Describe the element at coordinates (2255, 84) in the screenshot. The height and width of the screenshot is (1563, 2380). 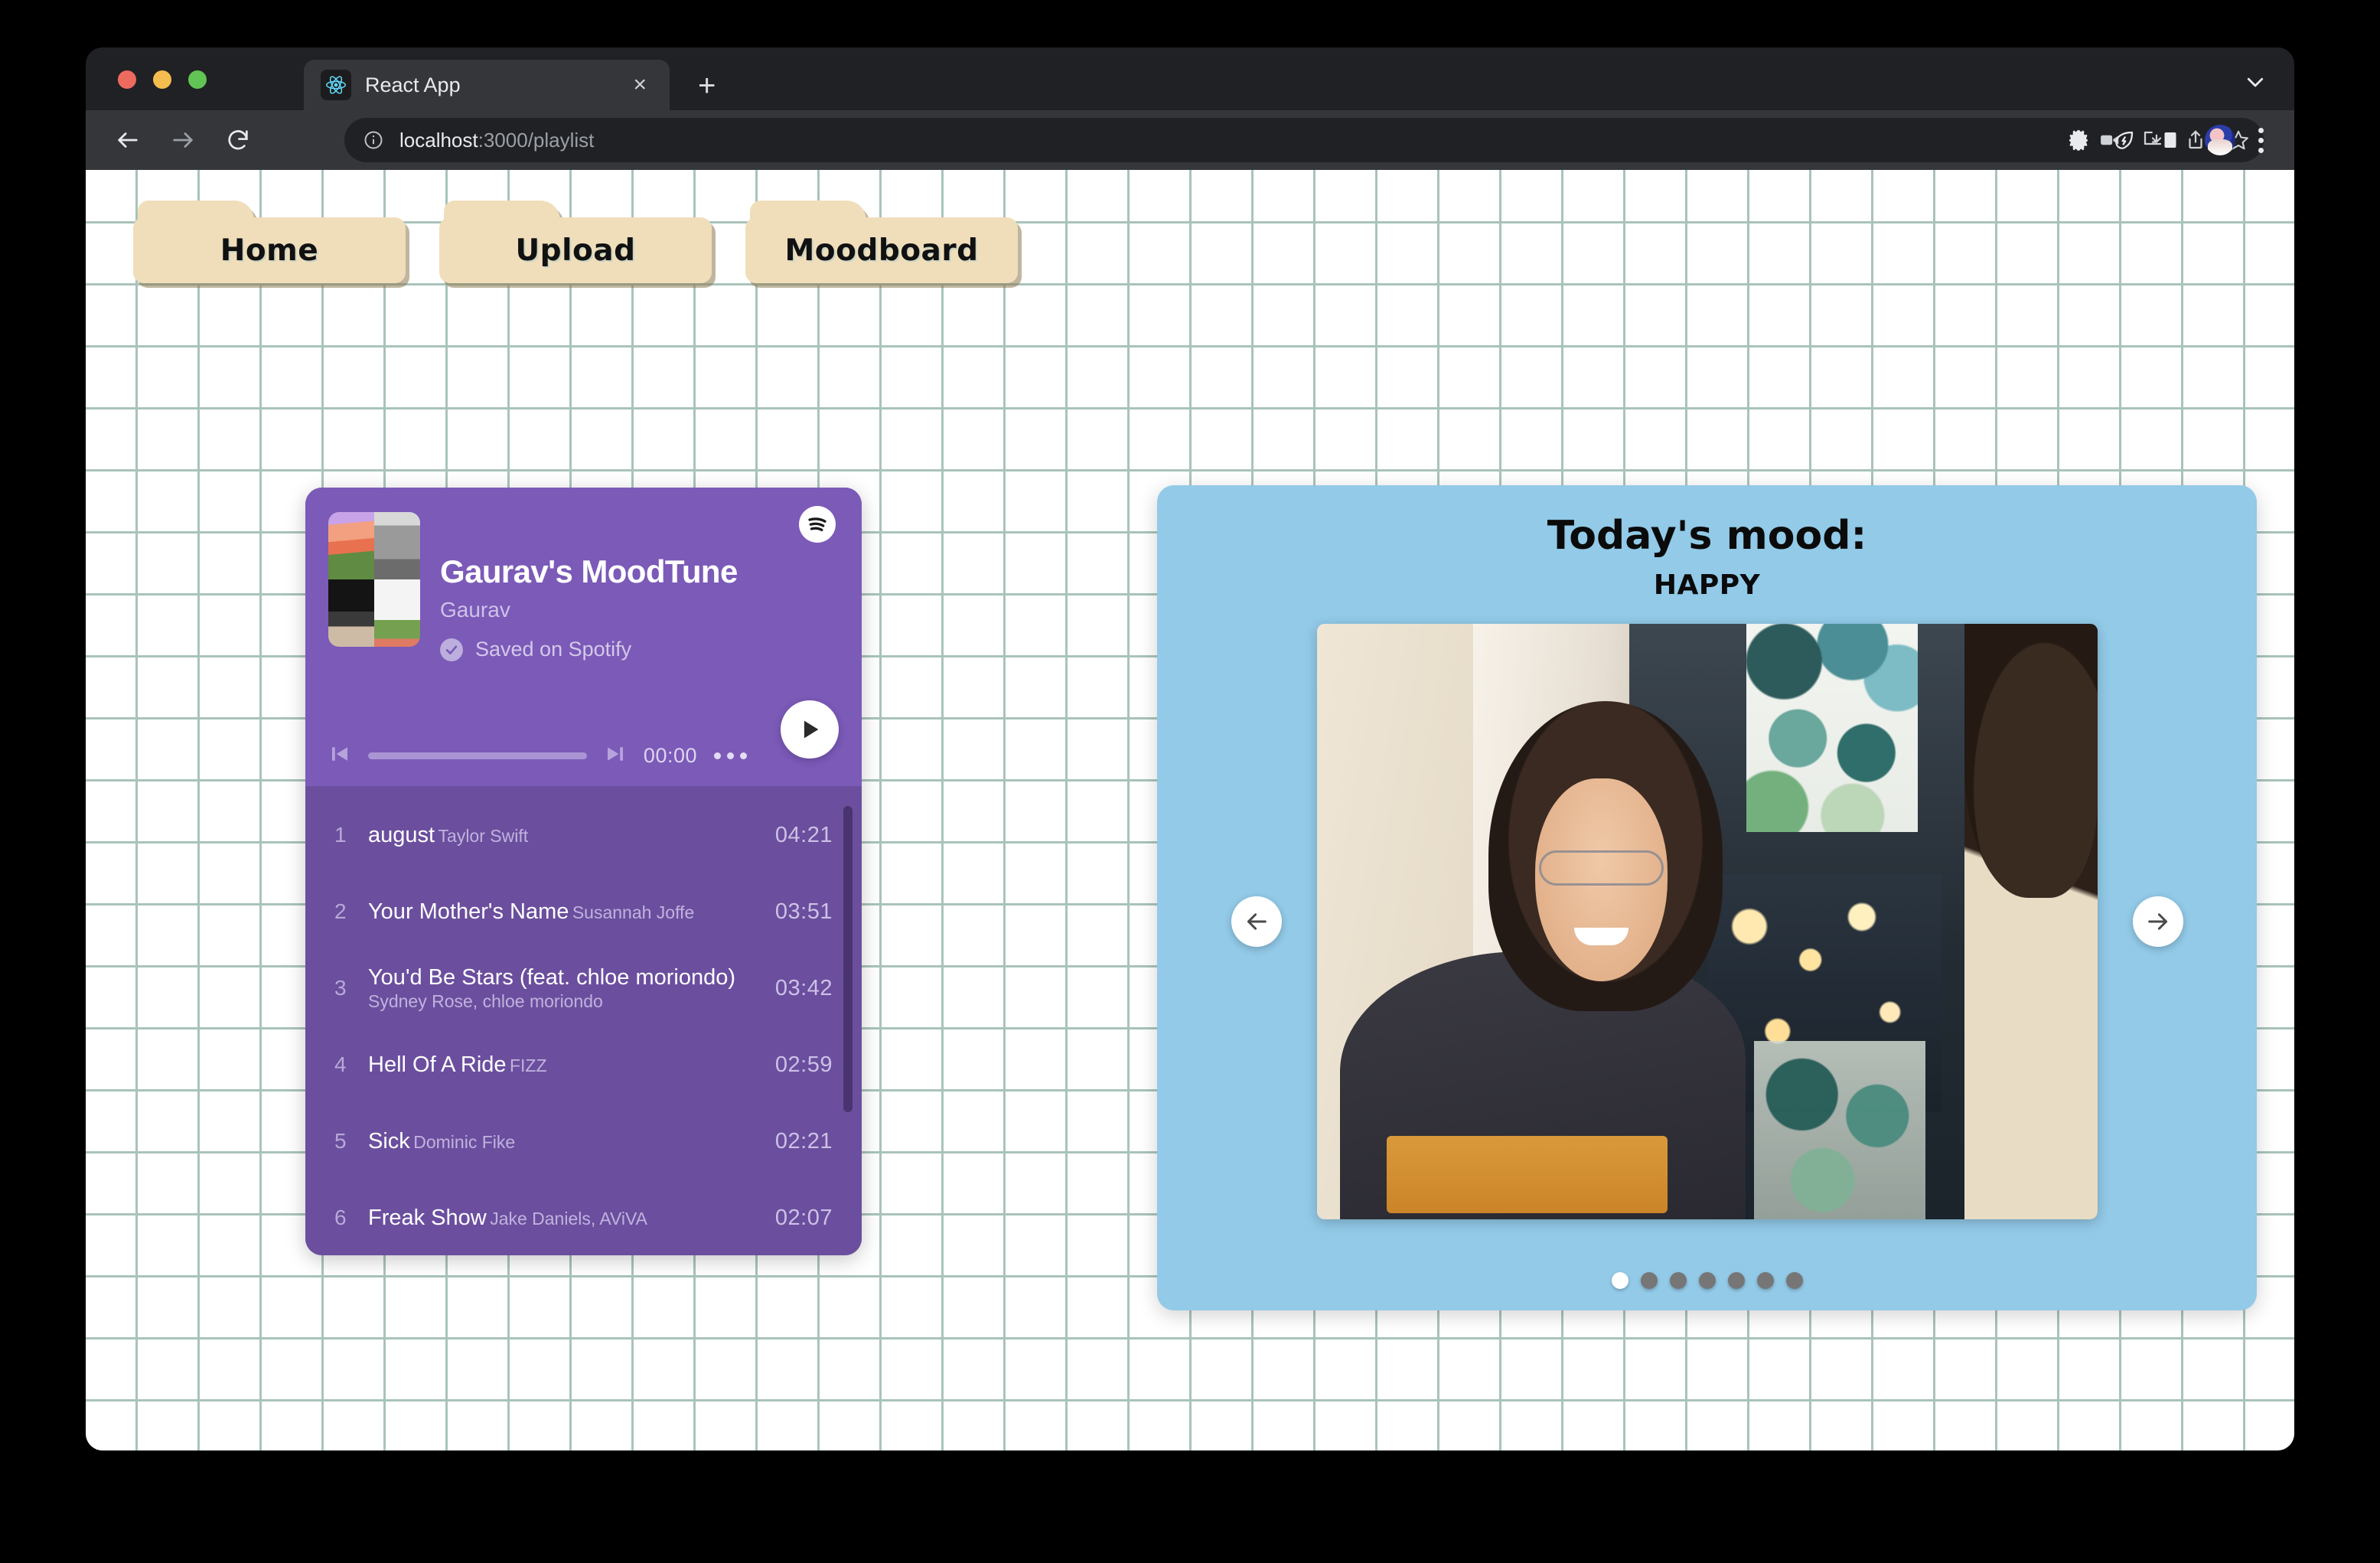
I see `chevron-down-icon` at that location.